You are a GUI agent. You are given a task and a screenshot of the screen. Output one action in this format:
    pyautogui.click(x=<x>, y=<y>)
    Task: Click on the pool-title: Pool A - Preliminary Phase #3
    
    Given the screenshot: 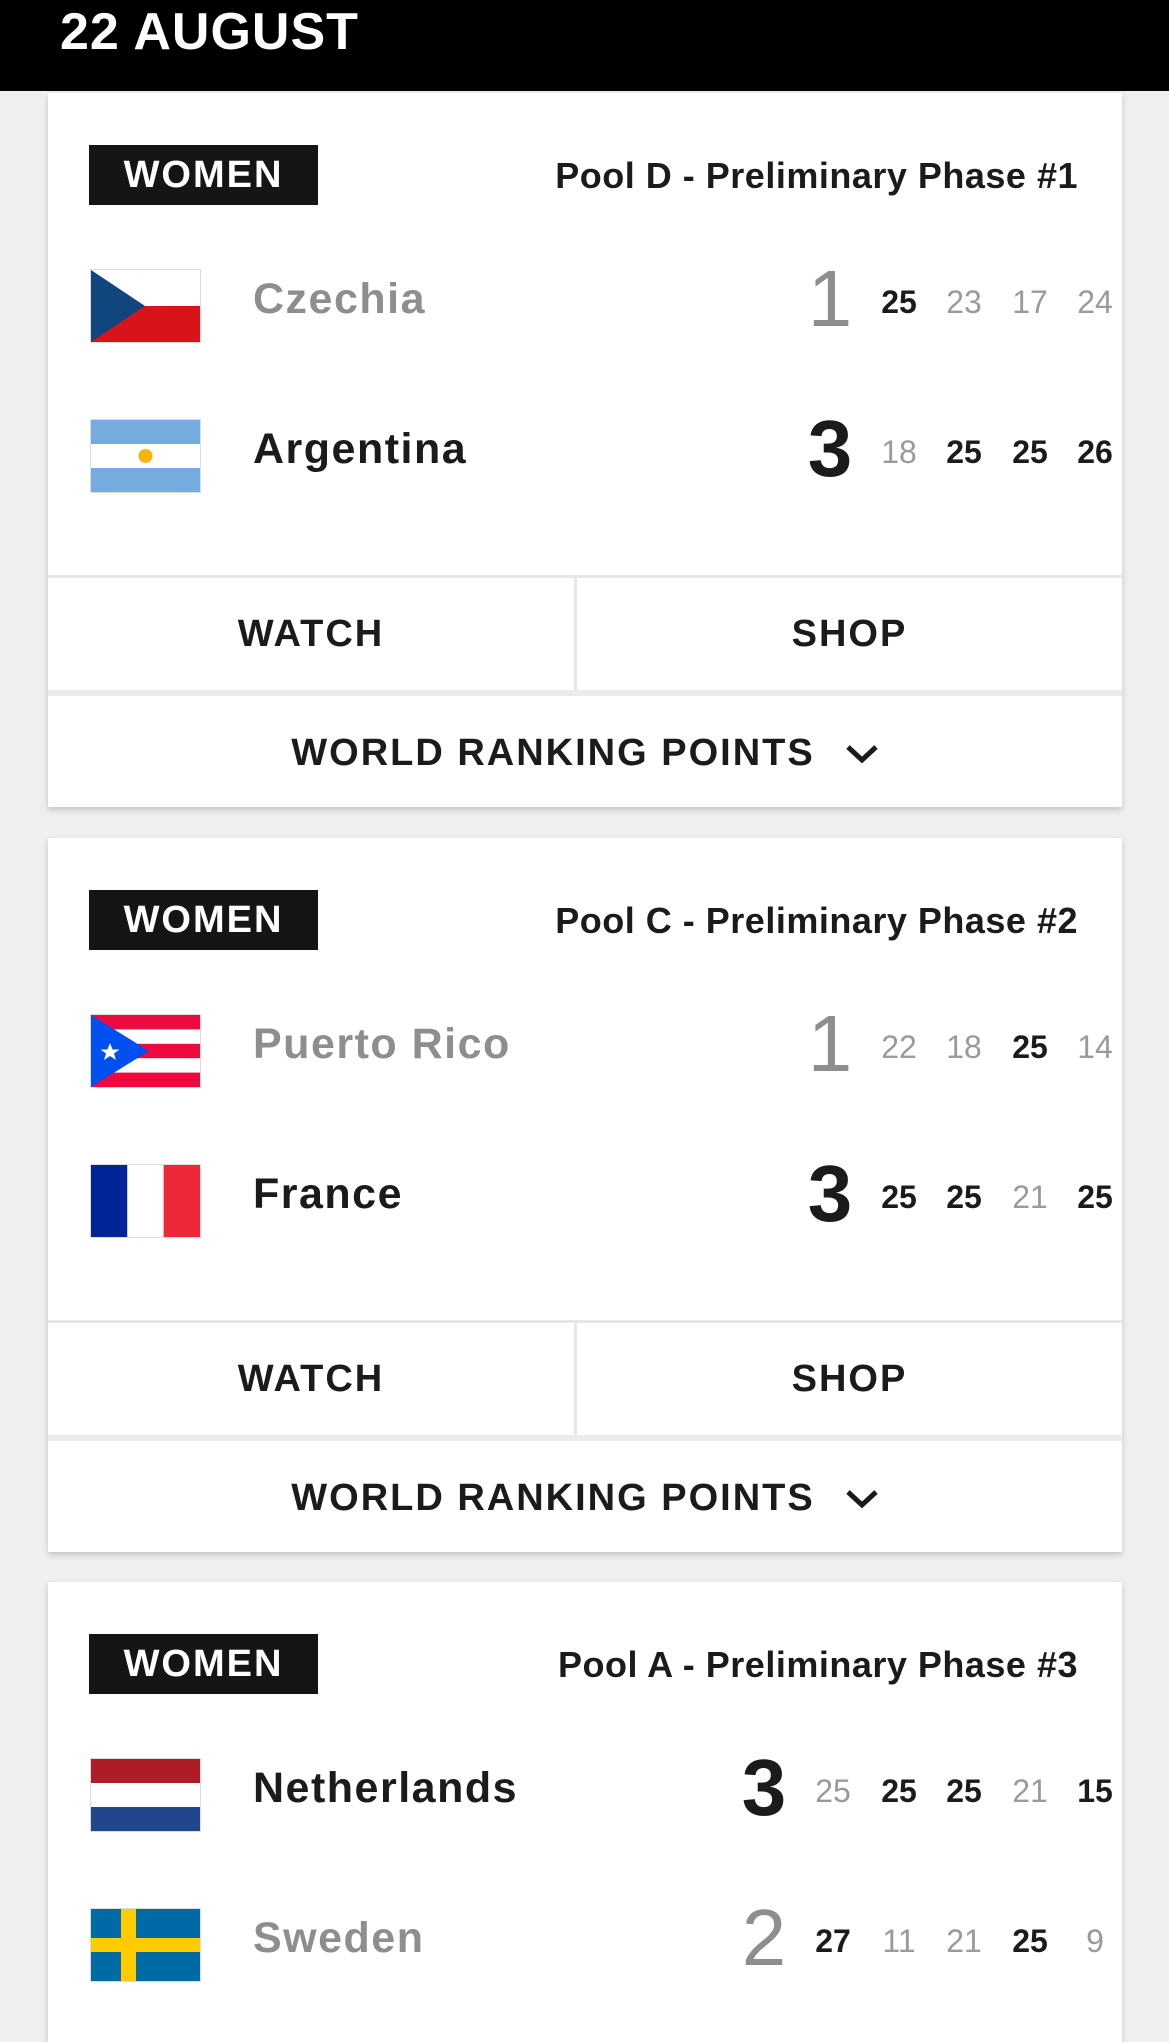 What is the action you would take?
    pyautogui.click(x=817, y=1664)
    